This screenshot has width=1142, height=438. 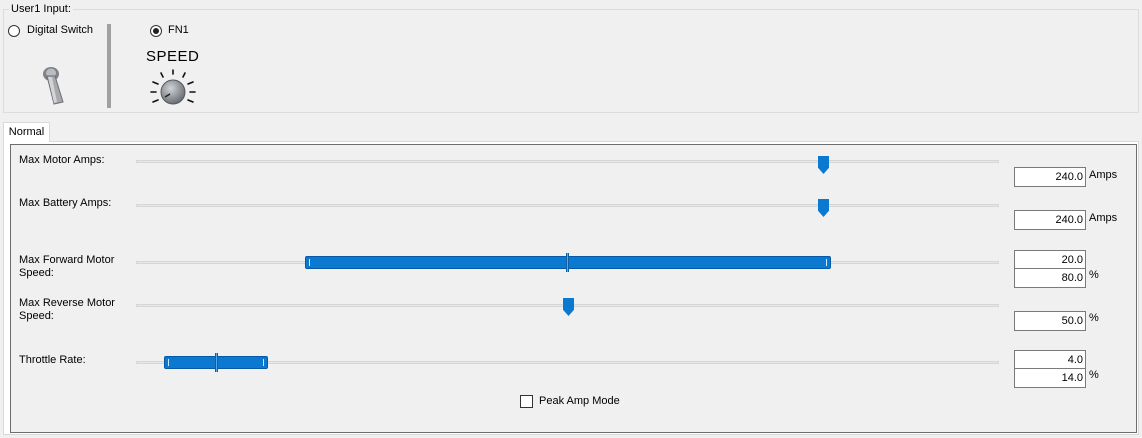 What do you see at coordinates (567, 205) in the screenshot?
I see `max-battery-amps-track` at bounding box center [567, 205].